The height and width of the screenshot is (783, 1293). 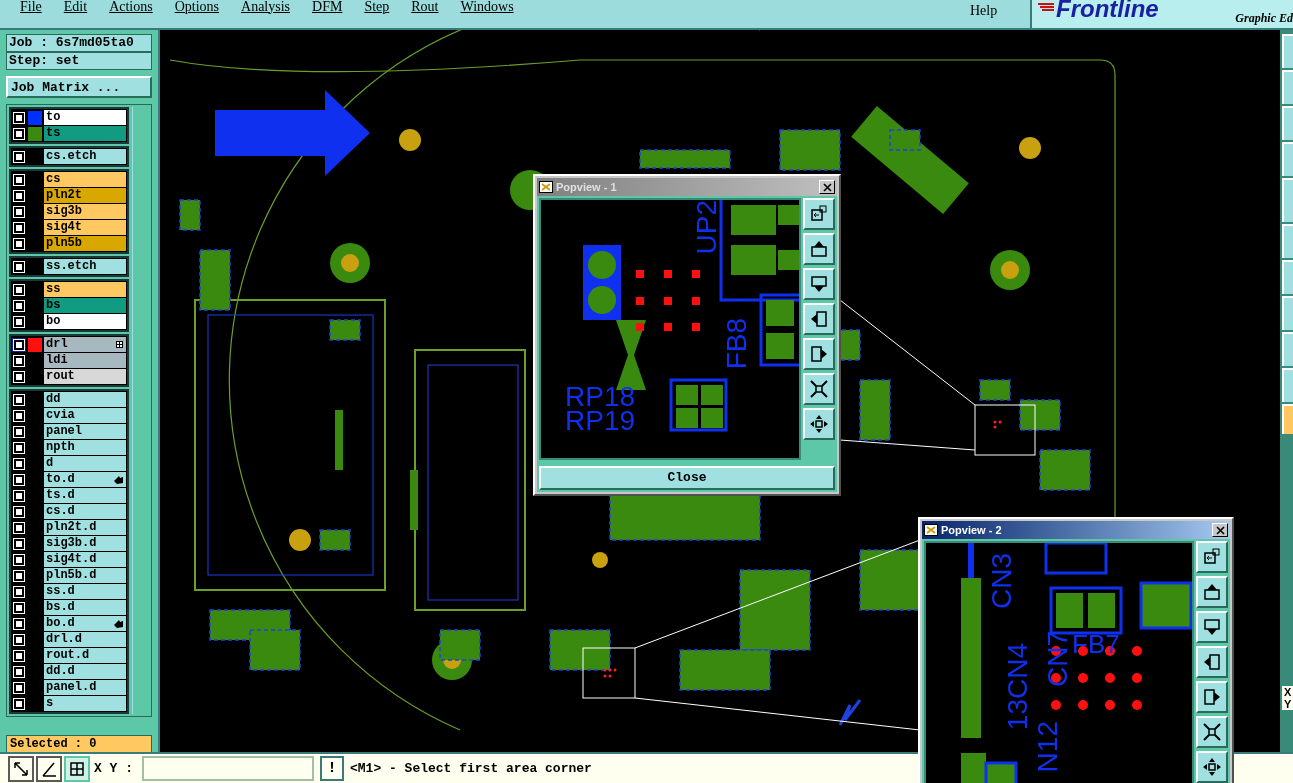 I want to click on layer-name: ss.etch, so click(x=85, y=266).